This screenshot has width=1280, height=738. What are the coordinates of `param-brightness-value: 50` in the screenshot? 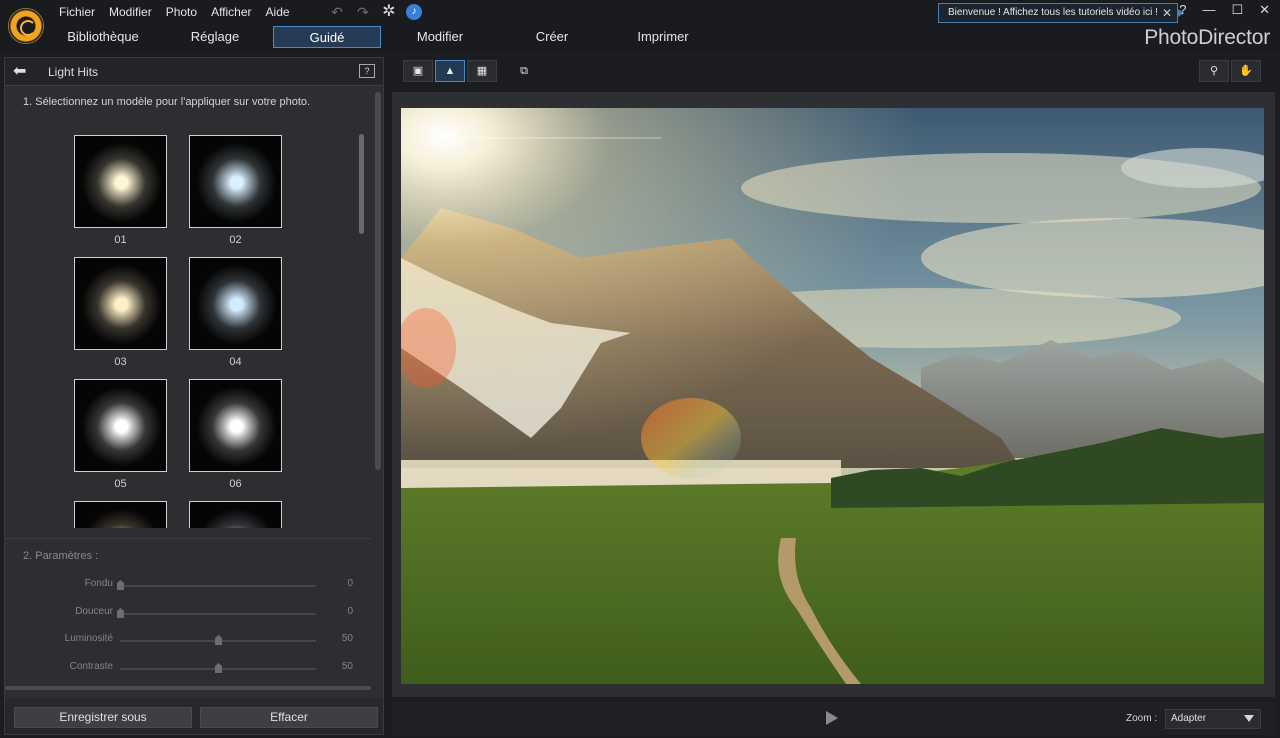 It's located at (347, 638).